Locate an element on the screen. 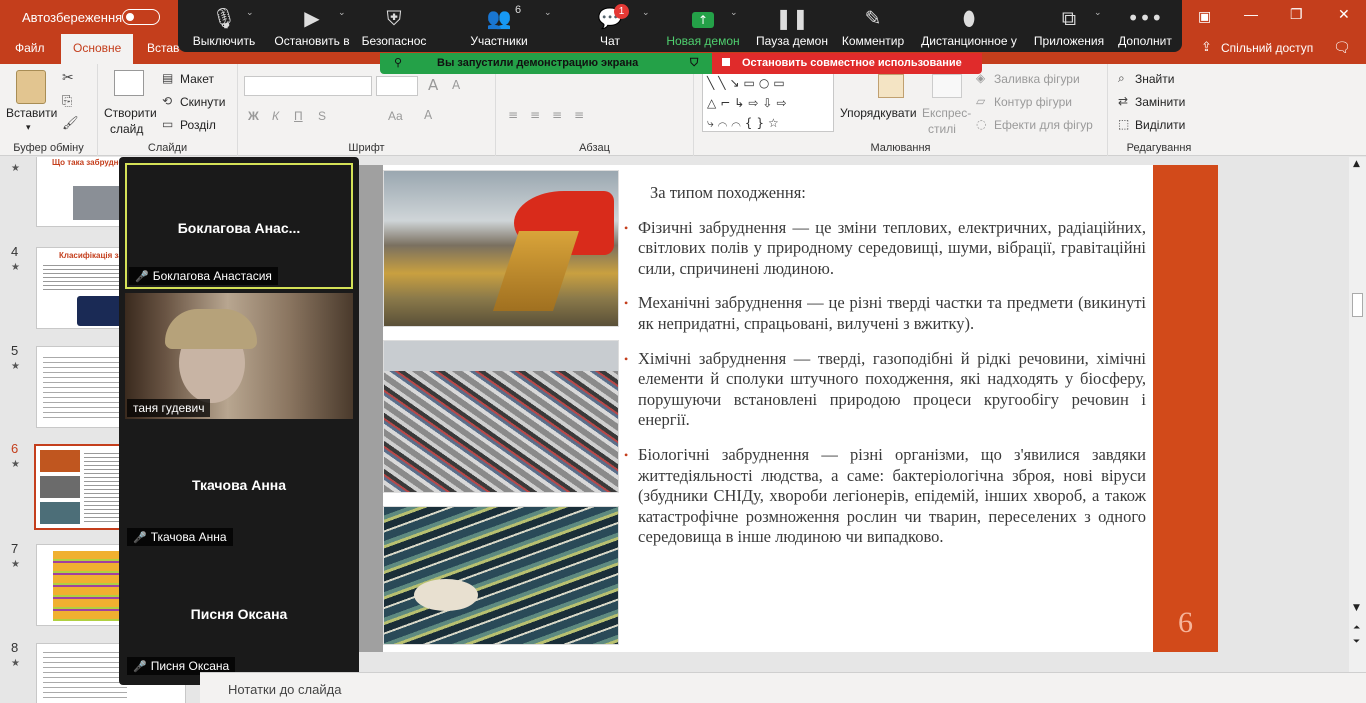 The image size is (1366, 703). select-icon: ⬚ is located at coordinates (1124, 124).